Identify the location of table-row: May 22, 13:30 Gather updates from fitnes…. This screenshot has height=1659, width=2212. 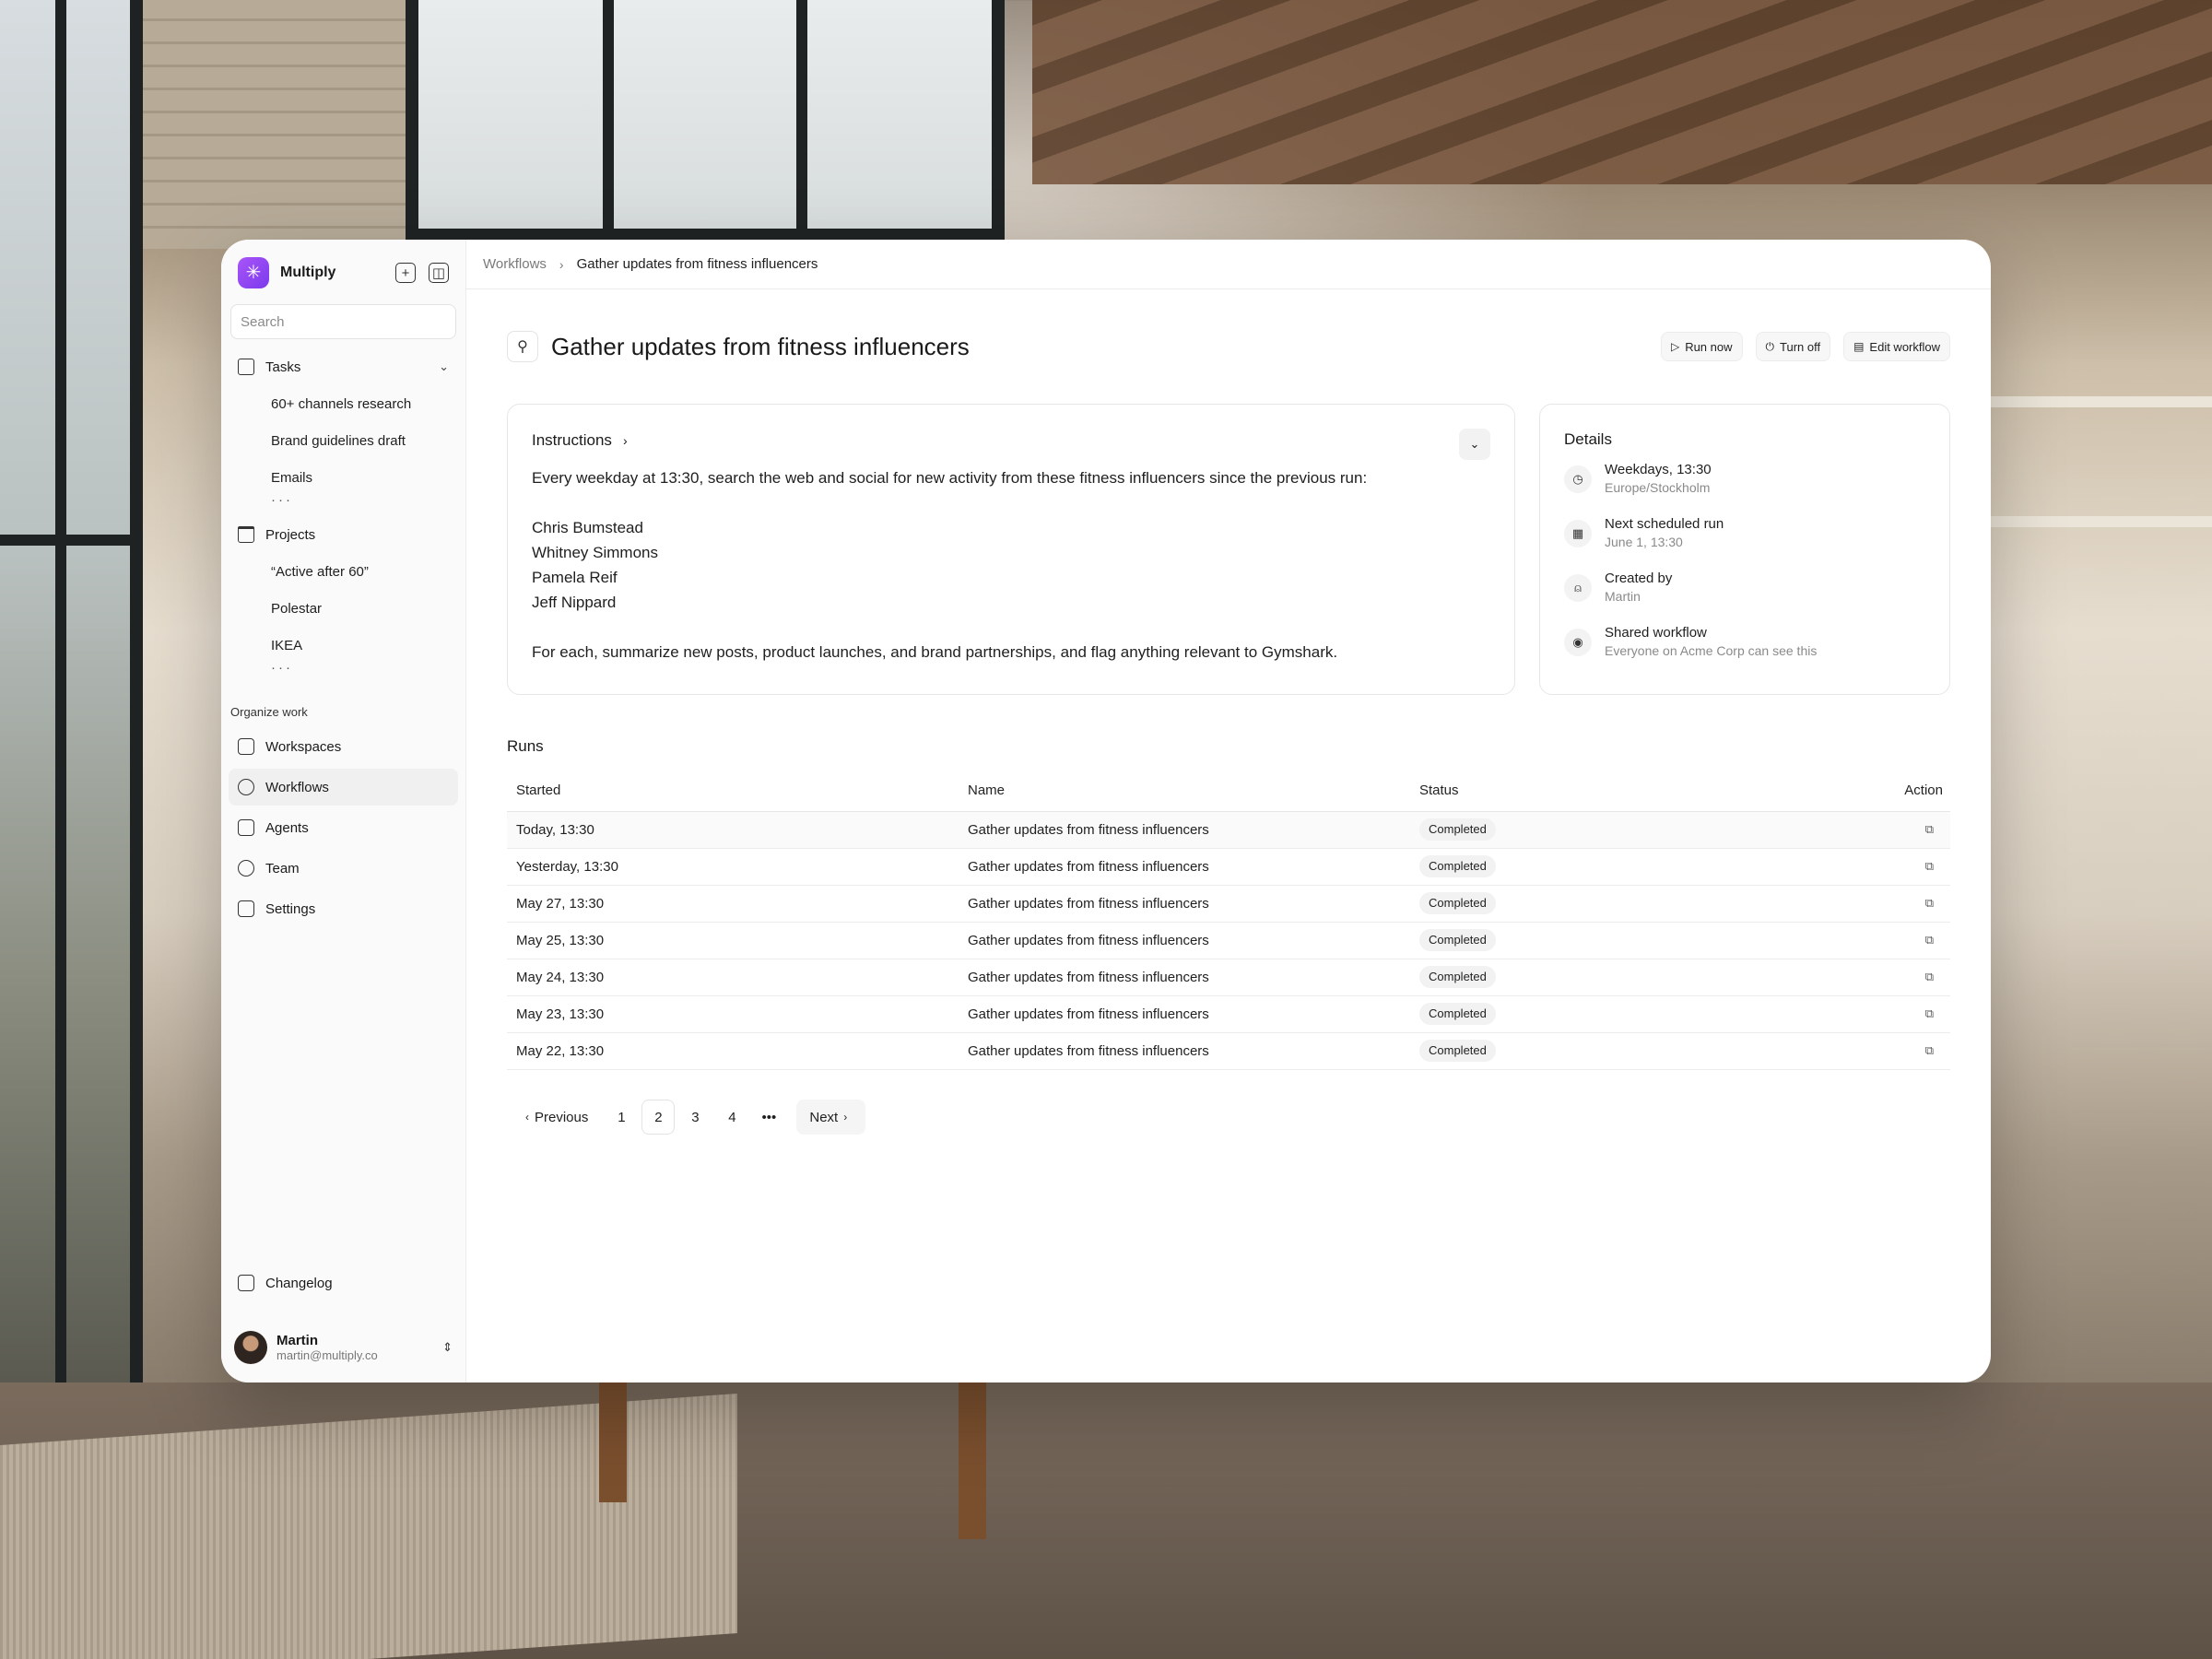
(1228, 1051).